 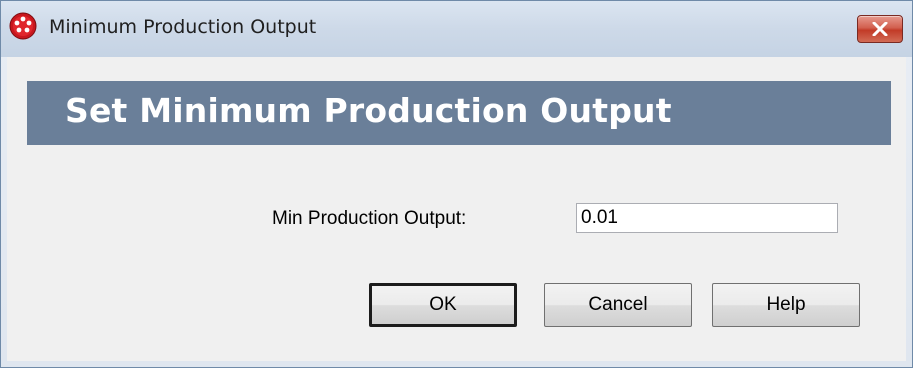 What do you see at coordinates (707, 218) in the screenshot?
I see `min-output-input` at bounding box center [707, 218].